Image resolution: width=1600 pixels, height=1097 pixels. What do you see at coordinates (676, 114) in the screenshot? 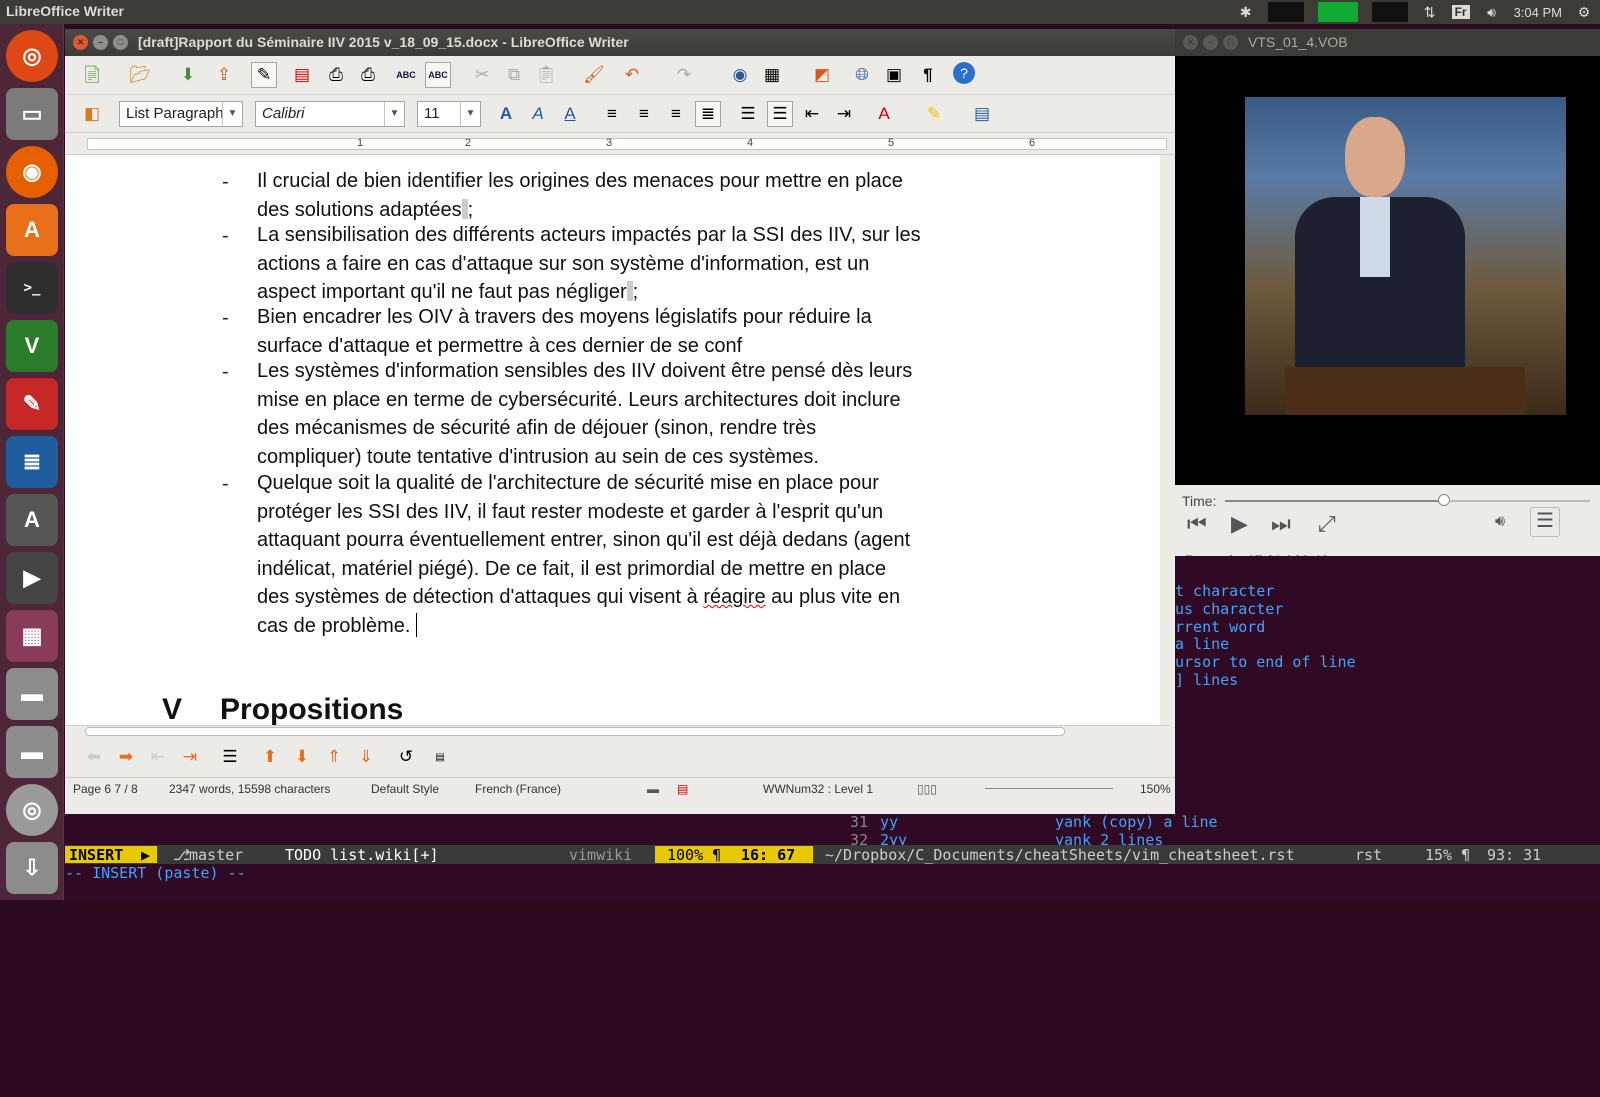
I see `align-right-icon: ≡` at bounding box center [676, 114].